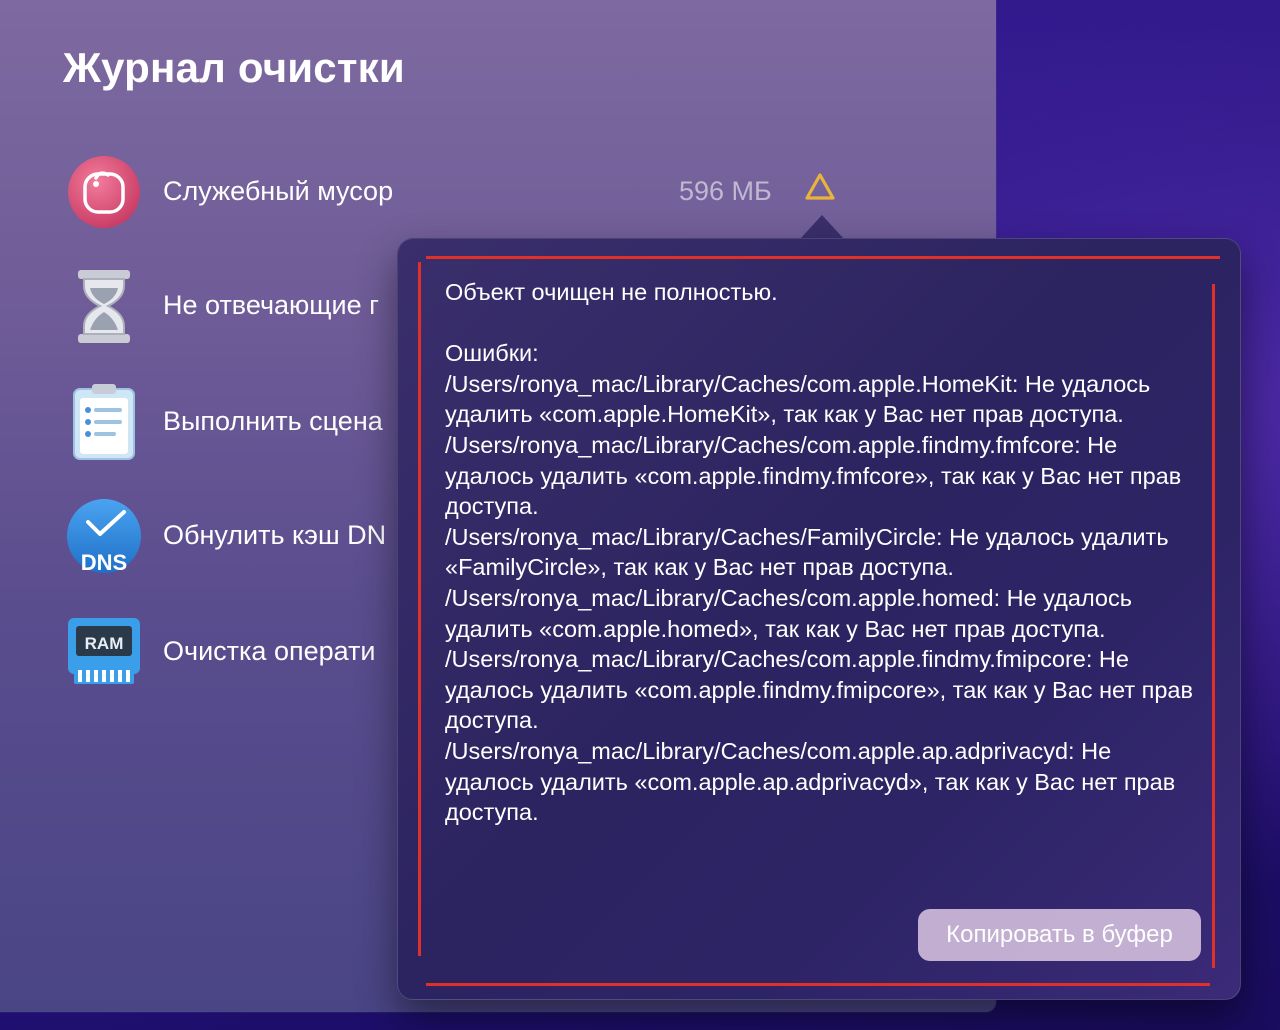 This screenshot has width=1280, height=1030. I want to click on log-item-size: 596 МБ, so click(725, 191).